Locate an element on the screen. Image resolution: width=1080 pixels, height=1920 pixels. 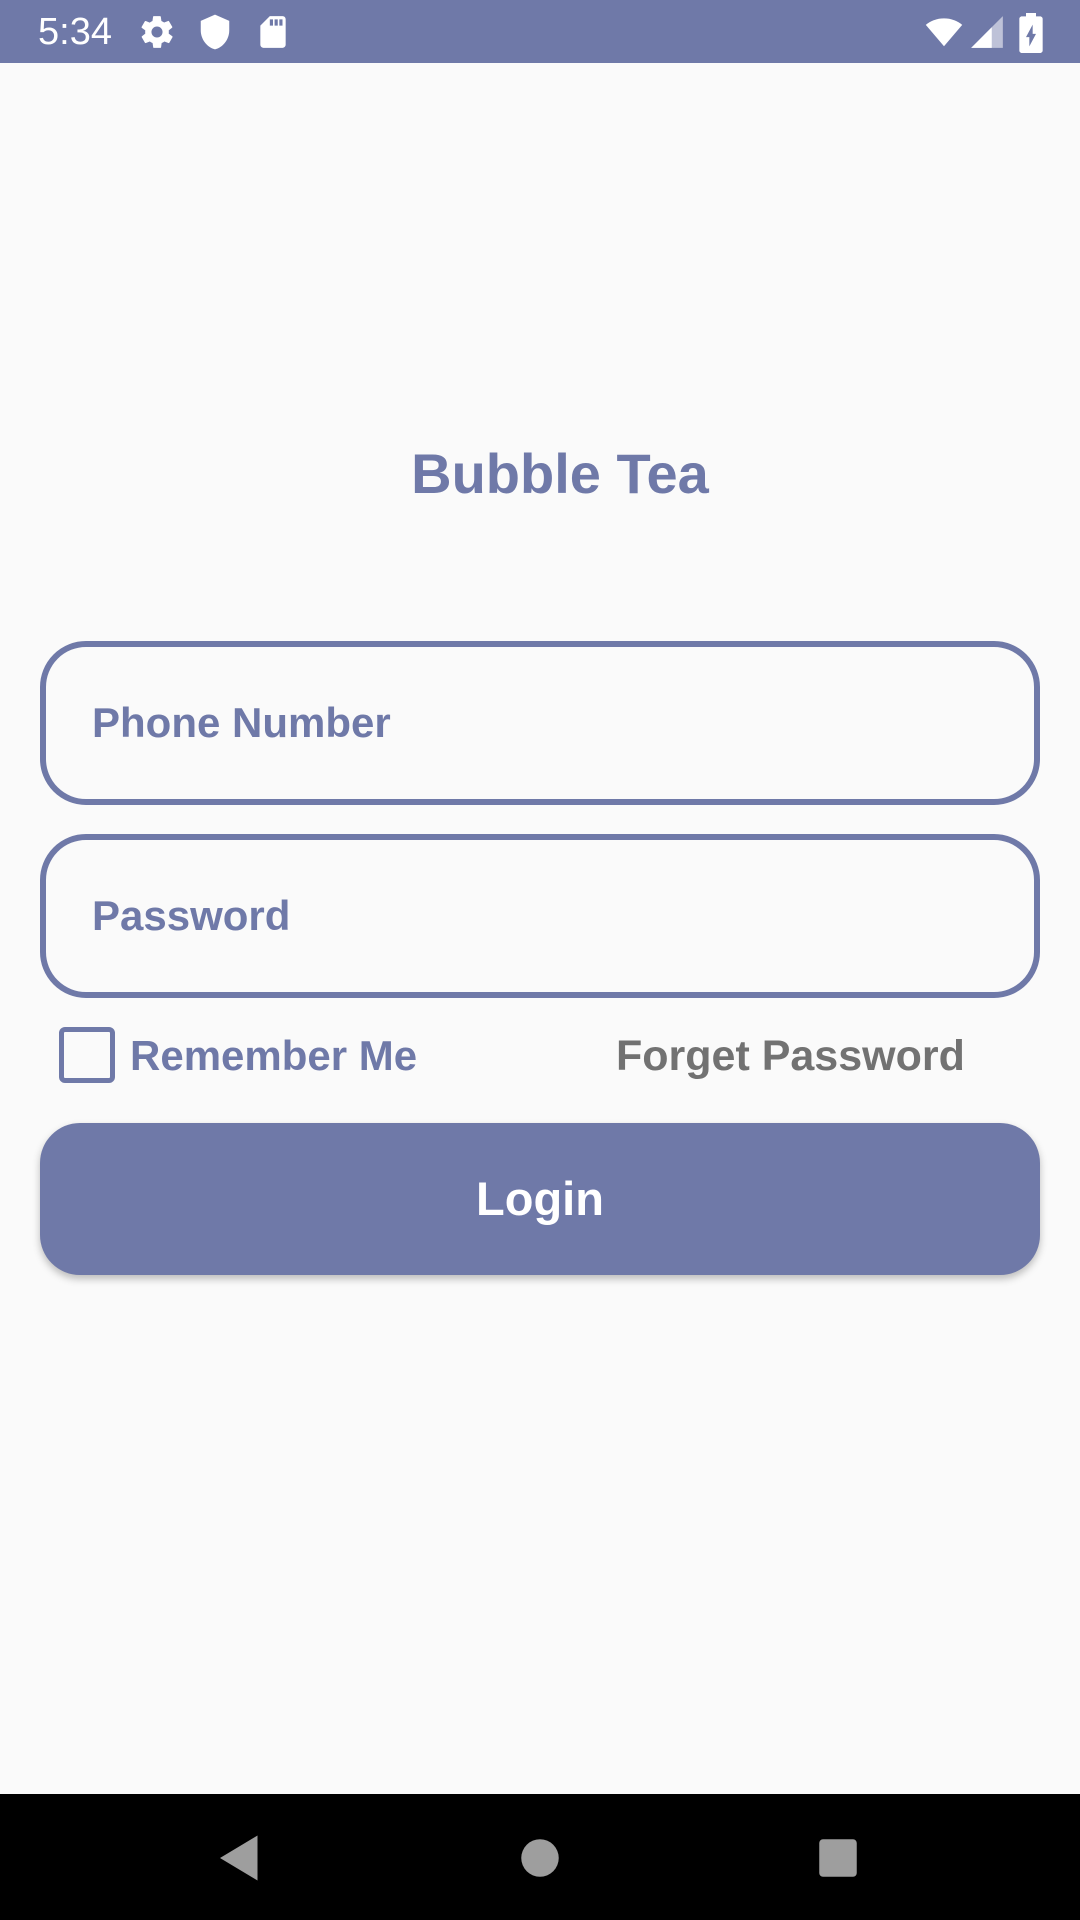
wifi-icon is located at coordinates (944, 32).